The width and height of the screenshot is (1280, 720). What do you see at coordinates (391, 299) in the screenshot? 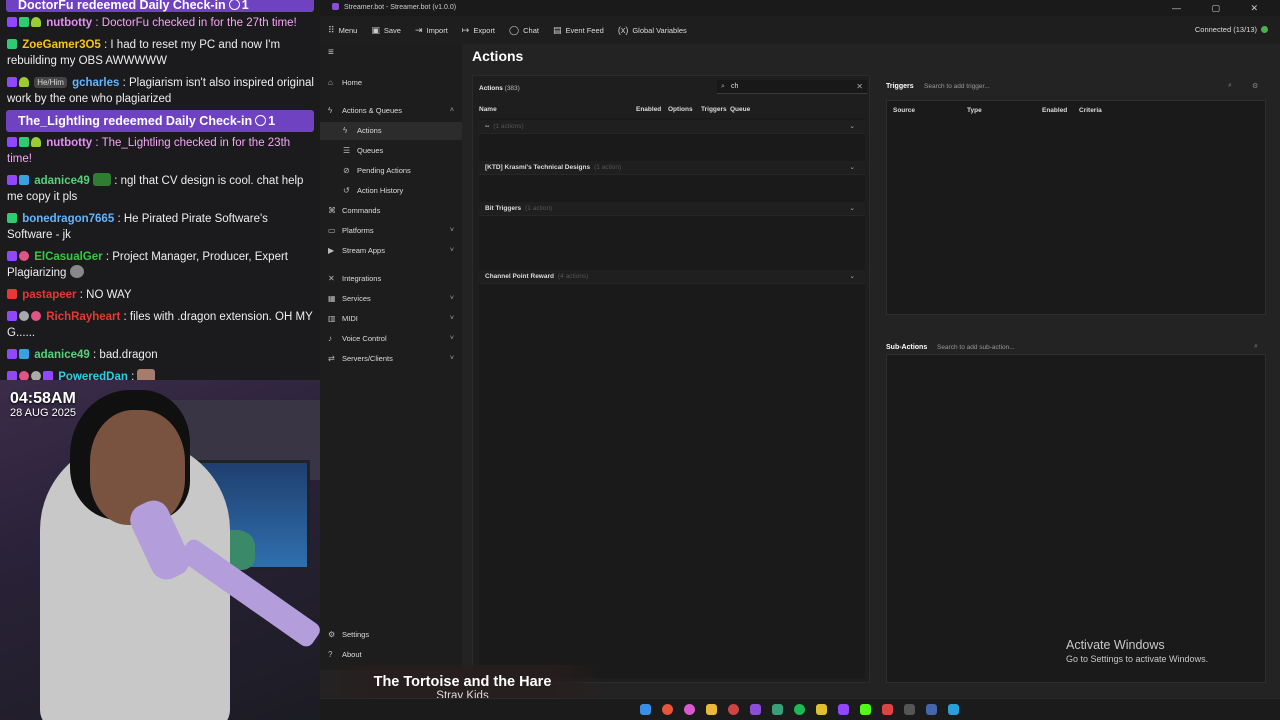
I see `sidebar-item-services: ▦ Services ˅` at bounding box center [391, 299].